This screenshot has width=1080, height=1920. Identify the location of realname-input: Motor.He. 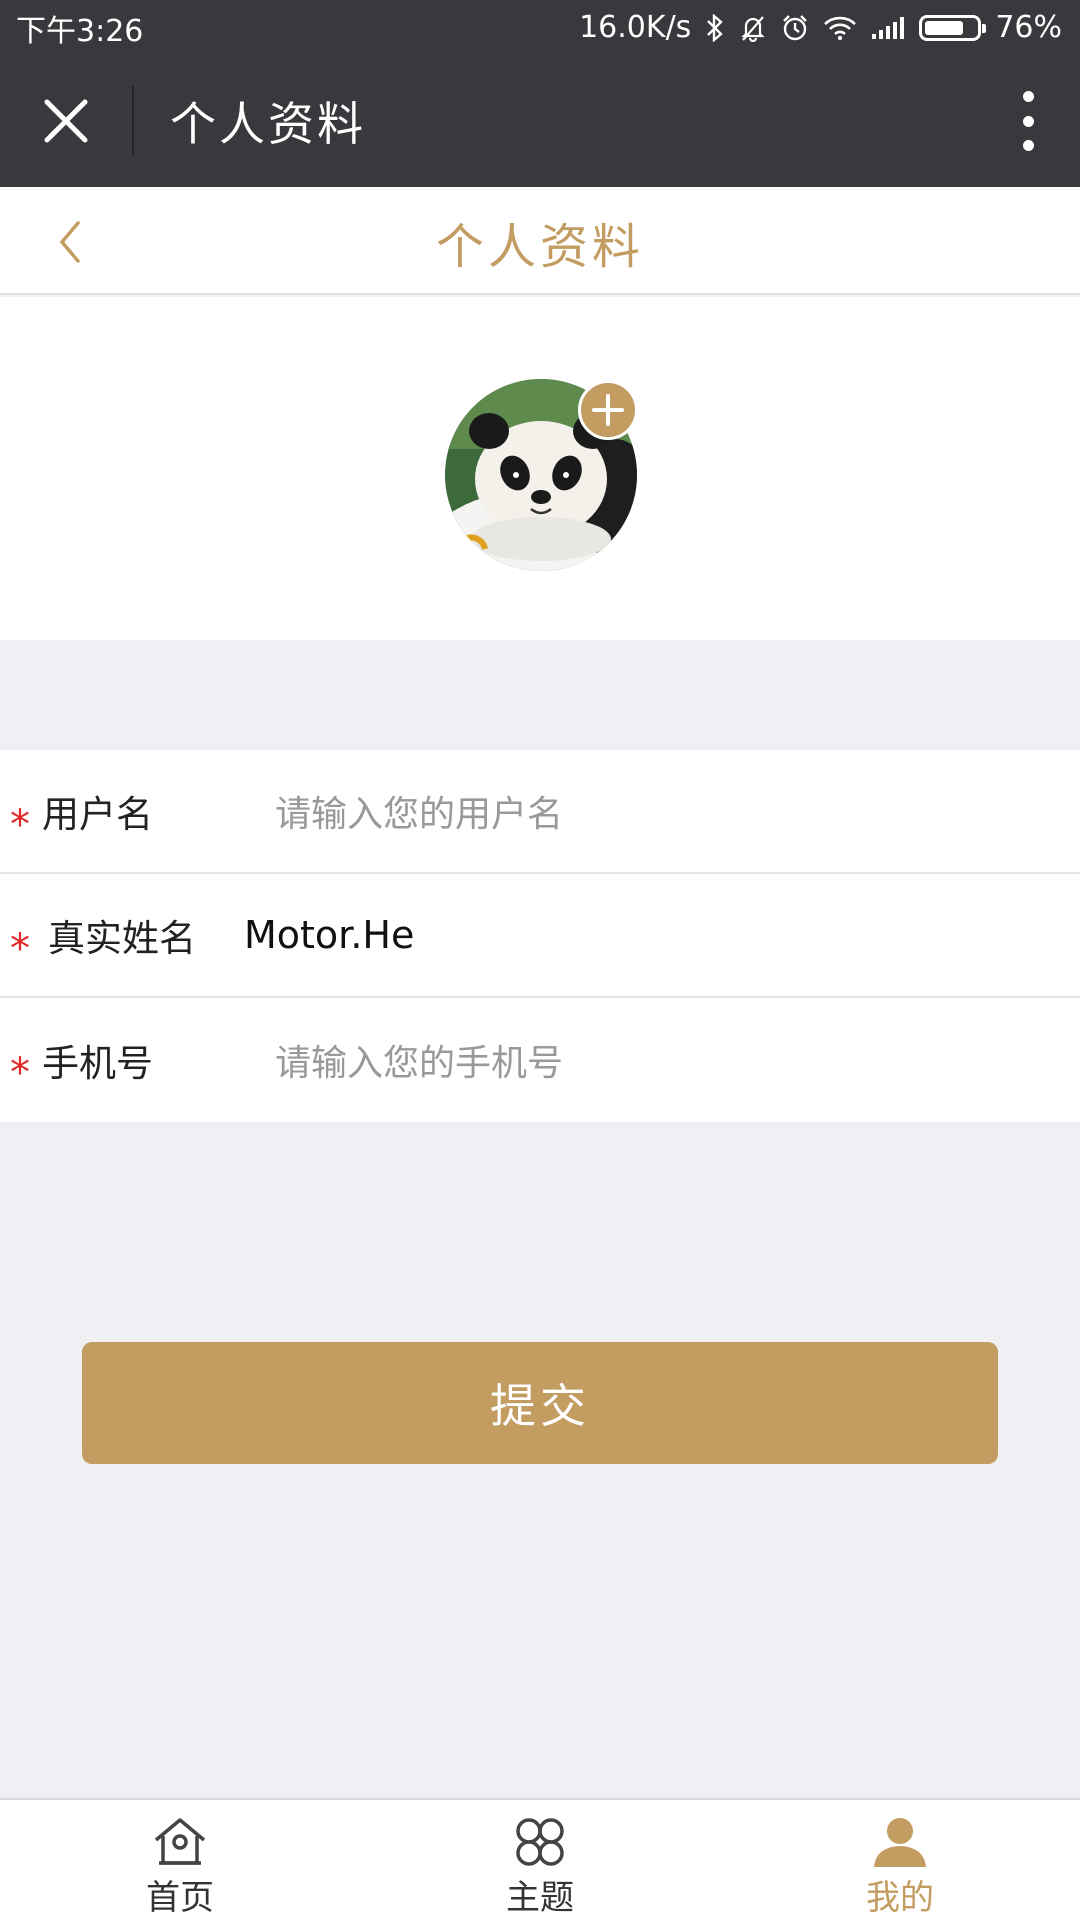
(329, 935).